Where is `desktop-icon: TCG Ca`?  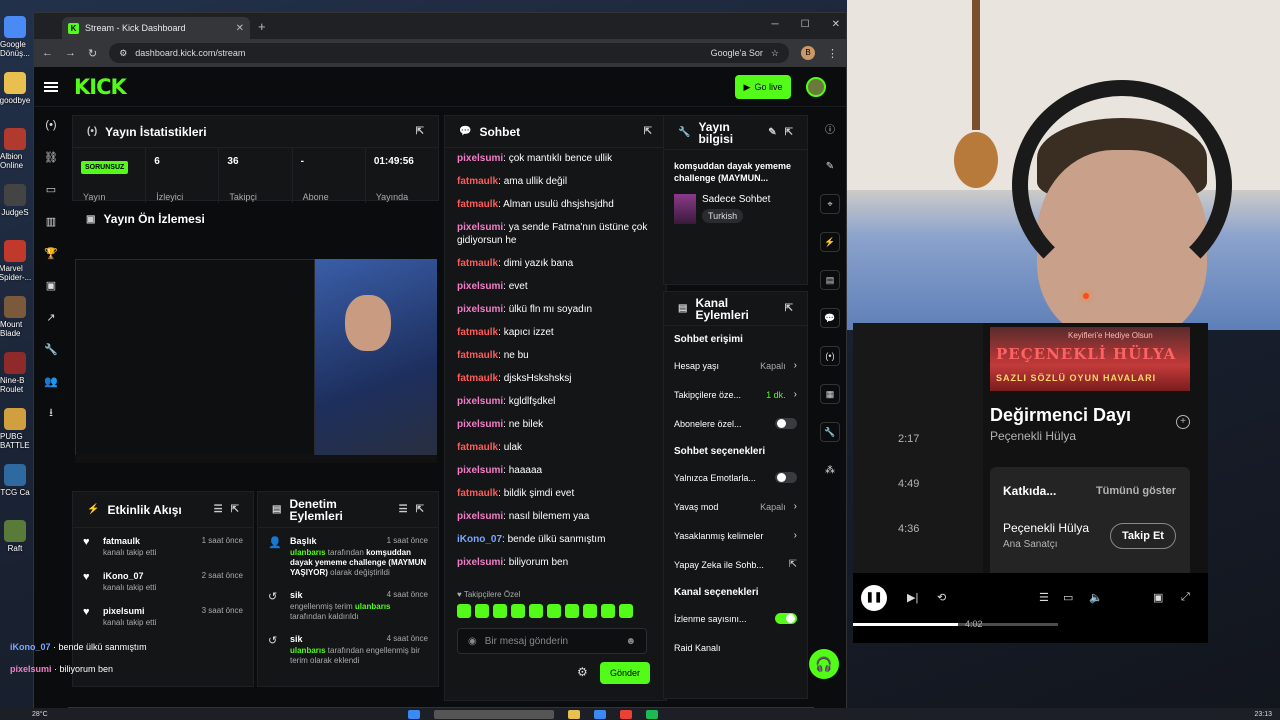
desktop-icon: TCG Ca is located at coordinates (15, 486).